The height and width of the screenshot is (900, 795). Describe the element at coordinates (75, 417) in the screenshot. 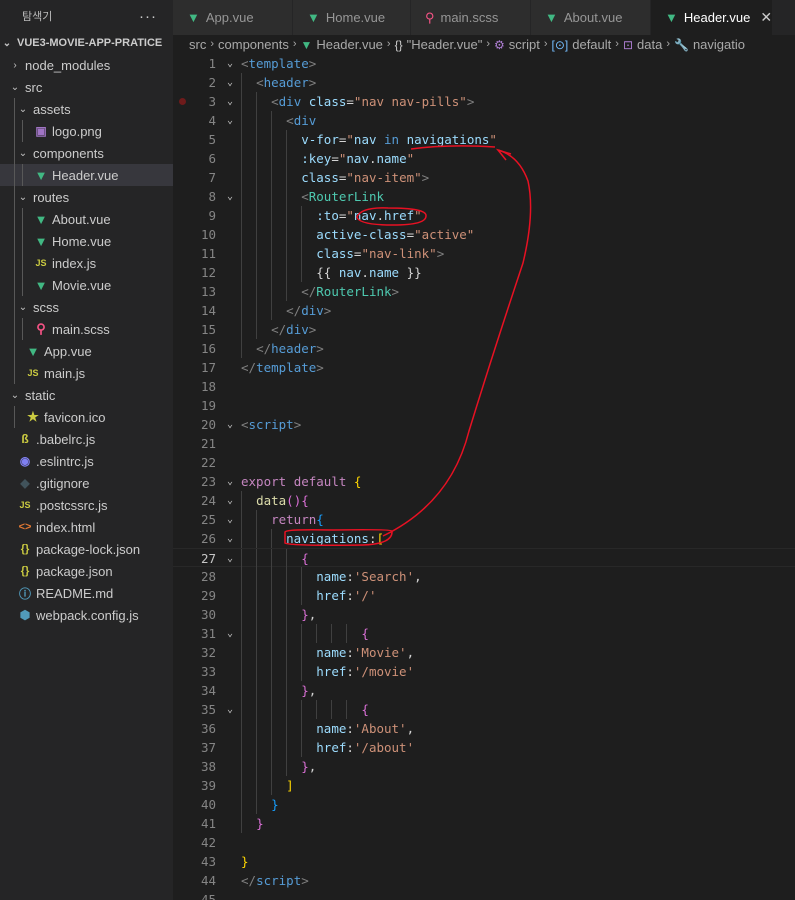

I see `tree-item-label: favicon.ico` at that location.